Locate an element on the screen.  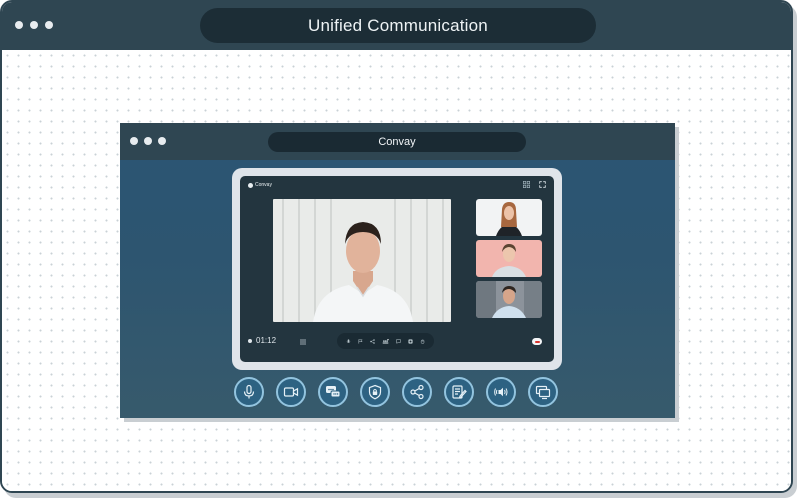
share-button is located at coordinates (417, 392).